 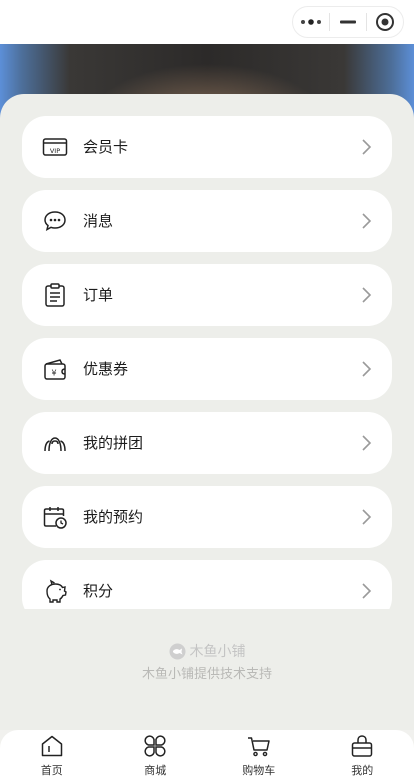 What do you see at coordinates (207, 369) in the screenshot?
I see `menu-item-coupons: ¥ 优惠券` at bounding box center [207, 369].